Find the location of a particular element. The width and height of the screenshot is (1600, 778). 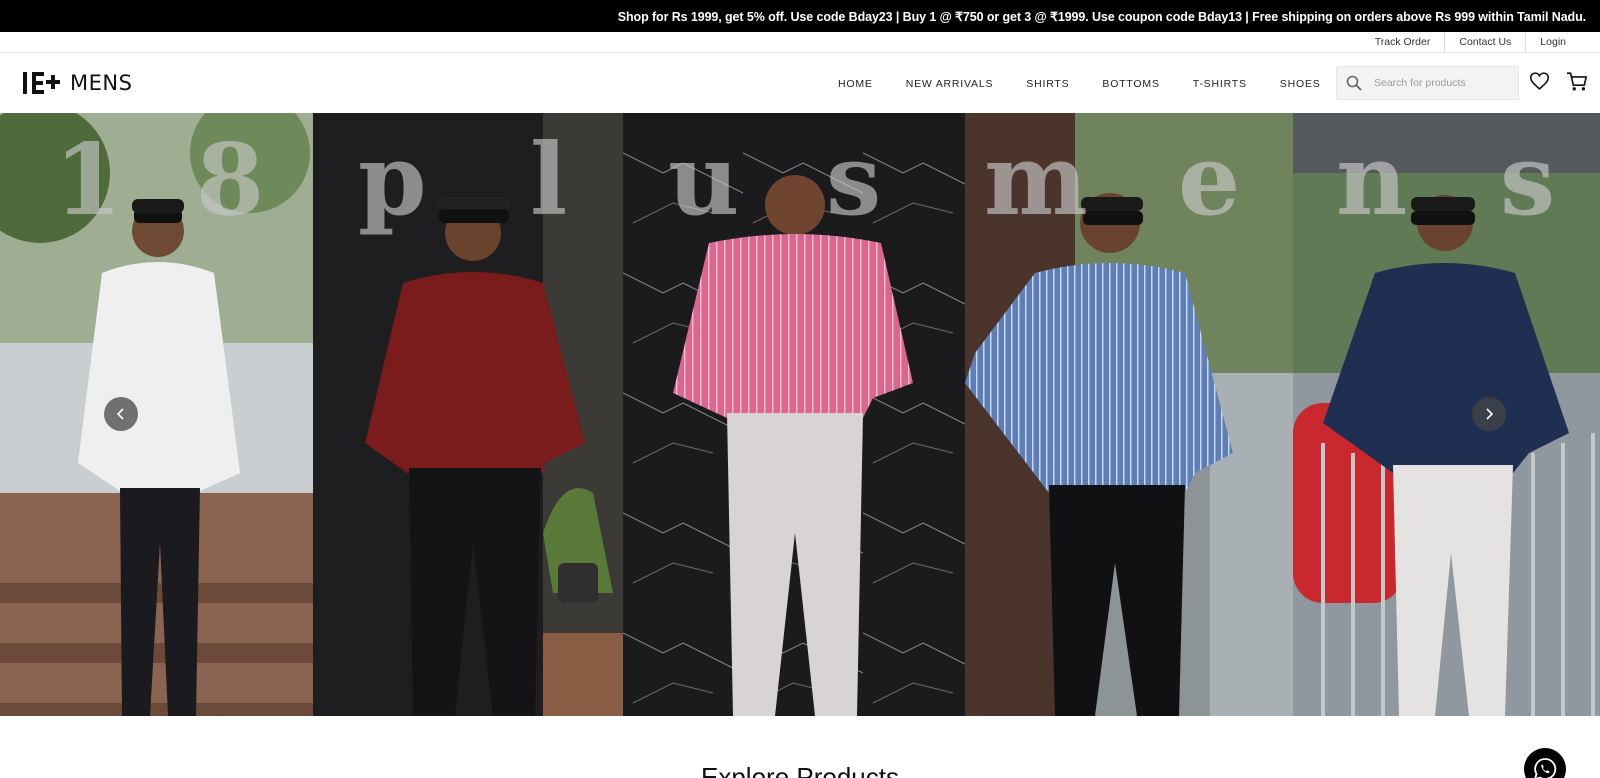

track-order-link: Track Order is located at coordinates (1403, 42).